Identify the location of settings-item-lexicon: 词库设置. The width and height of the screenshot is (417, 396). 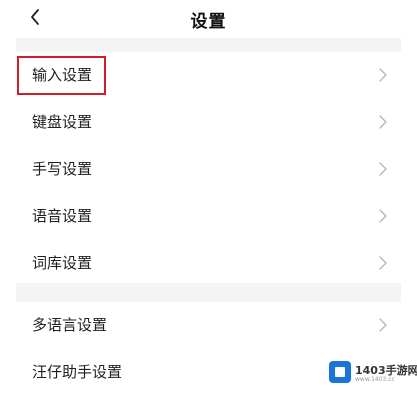
(208, 263).